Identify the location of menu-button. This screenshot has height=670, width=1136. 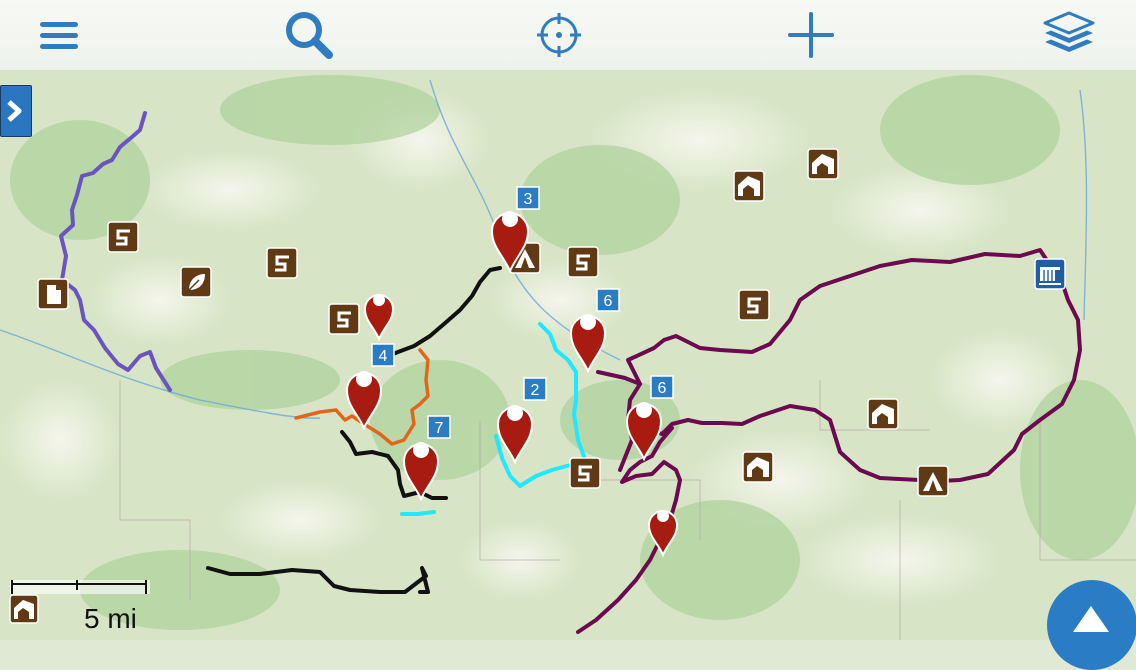
(59, 35).